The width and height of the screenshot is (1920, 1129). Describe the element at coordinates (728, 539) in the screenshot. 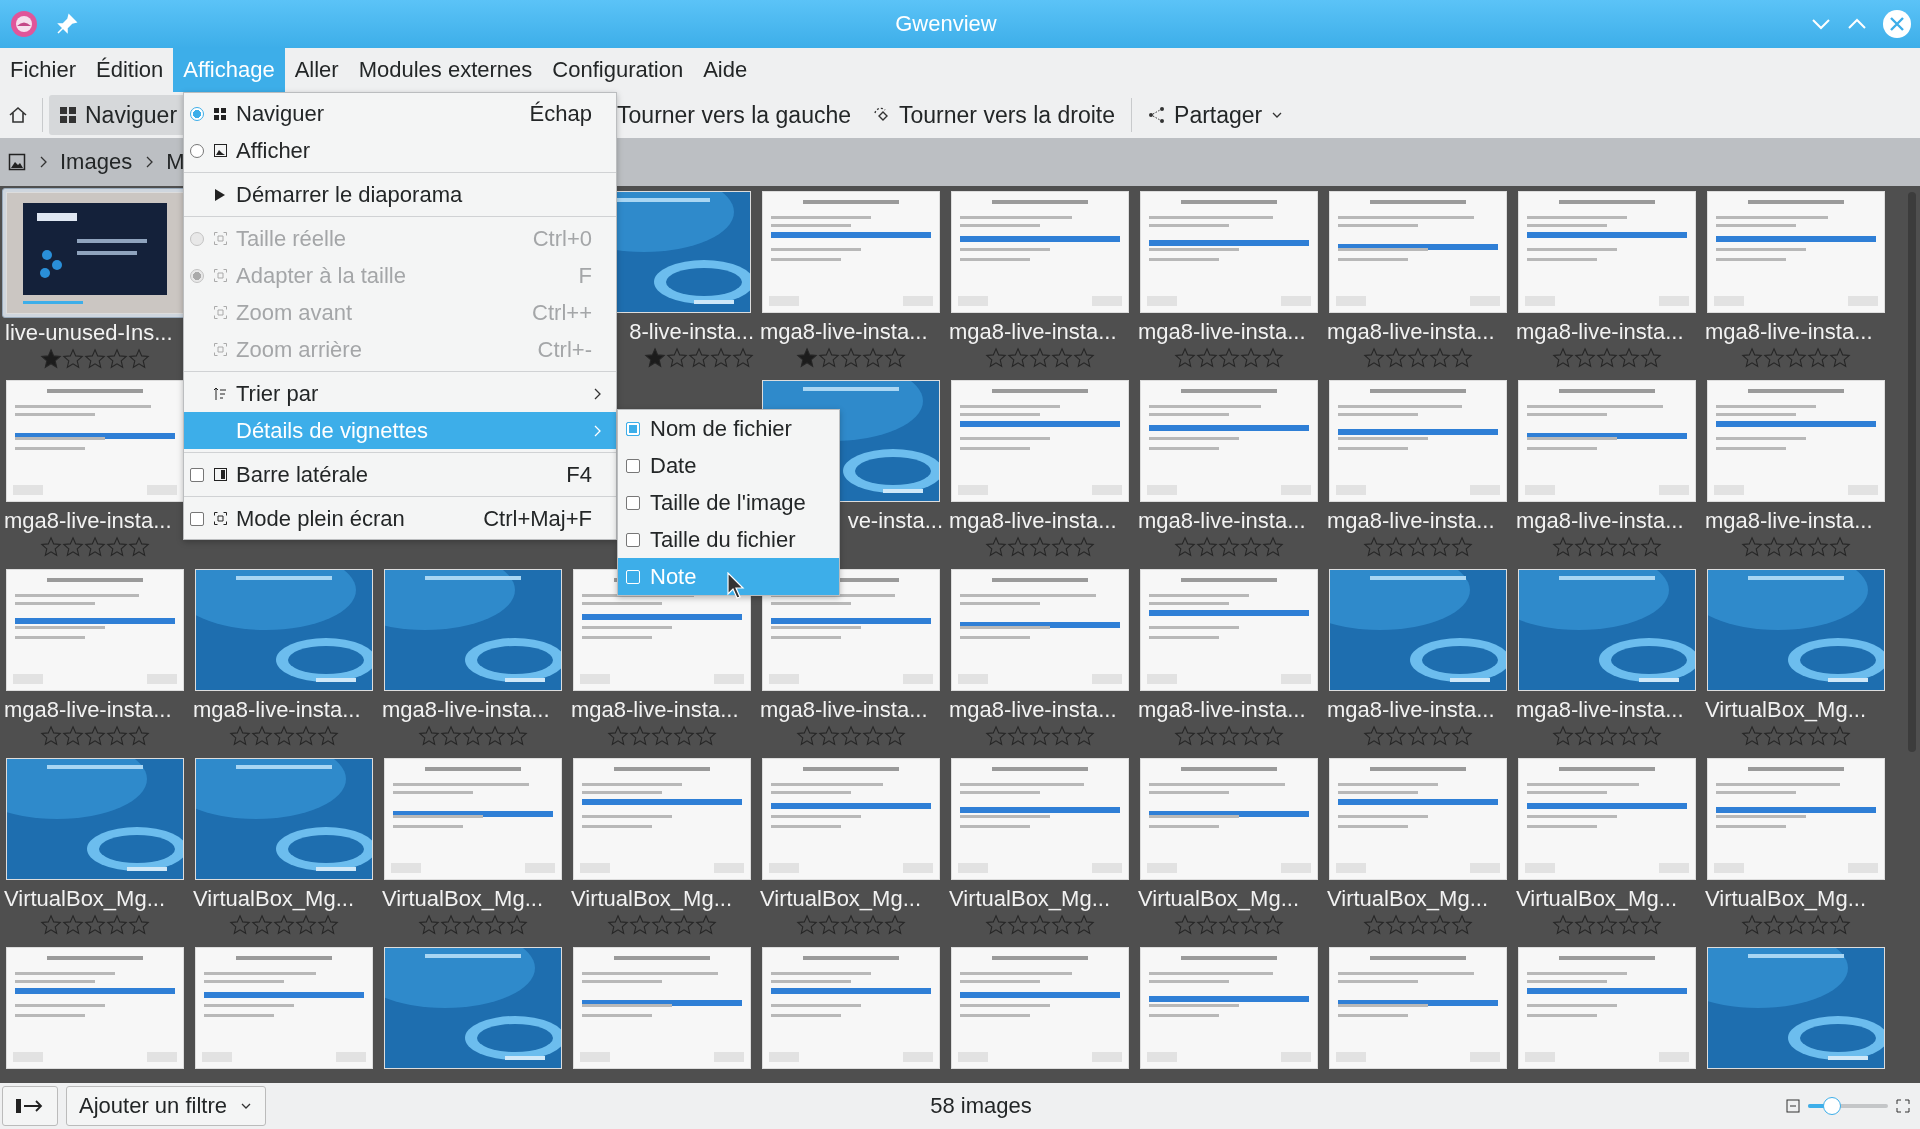

I see `menu-item: Taille du fichier` at that location.